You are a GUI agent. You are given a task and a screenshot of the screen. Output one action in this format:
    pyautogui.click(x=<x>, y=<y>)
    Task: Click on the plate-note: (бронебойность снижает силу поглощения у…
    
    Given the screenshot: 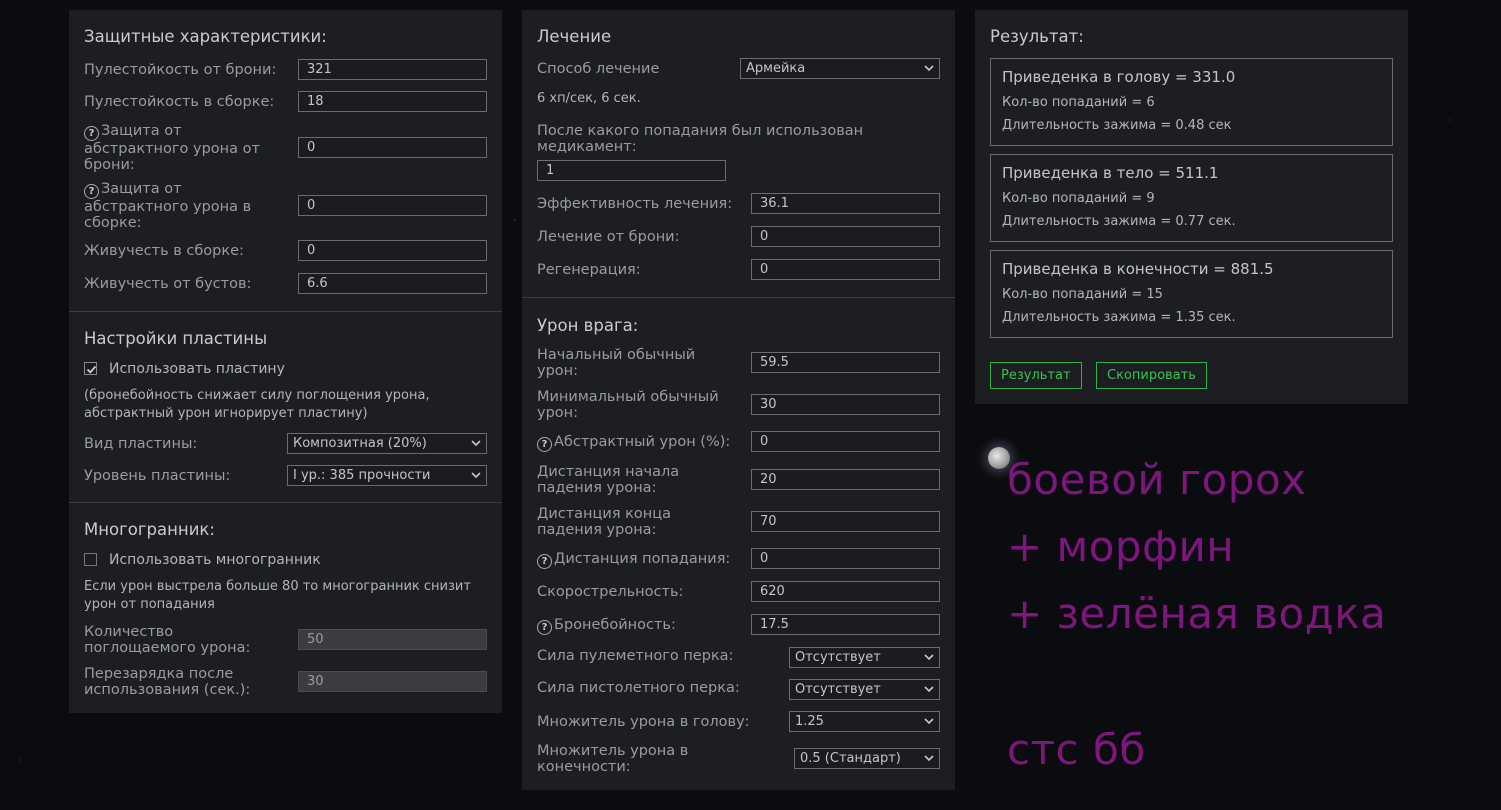 What is the action you would take?
    pyautogui.click(x=257, y=404)
    